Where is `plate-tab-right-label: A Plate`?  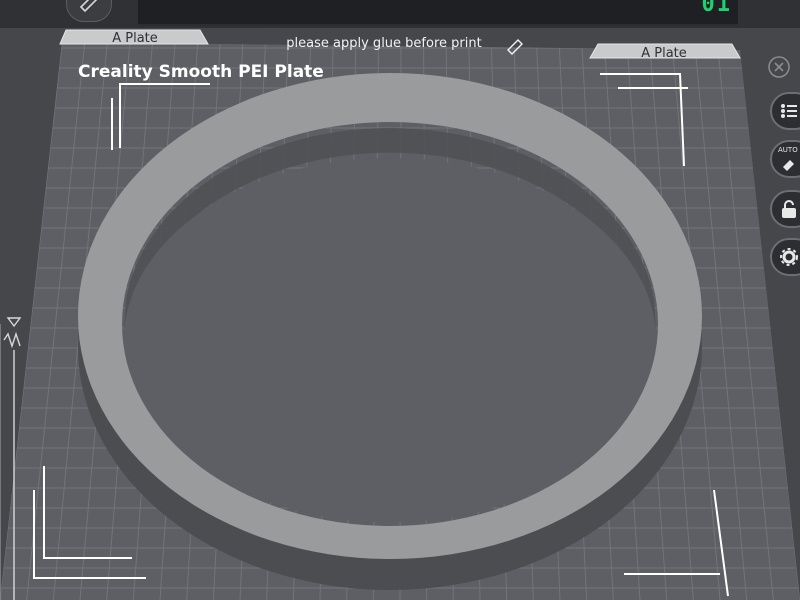 plate-tab-right-label: A Plate is located at coordinates (664, 53).